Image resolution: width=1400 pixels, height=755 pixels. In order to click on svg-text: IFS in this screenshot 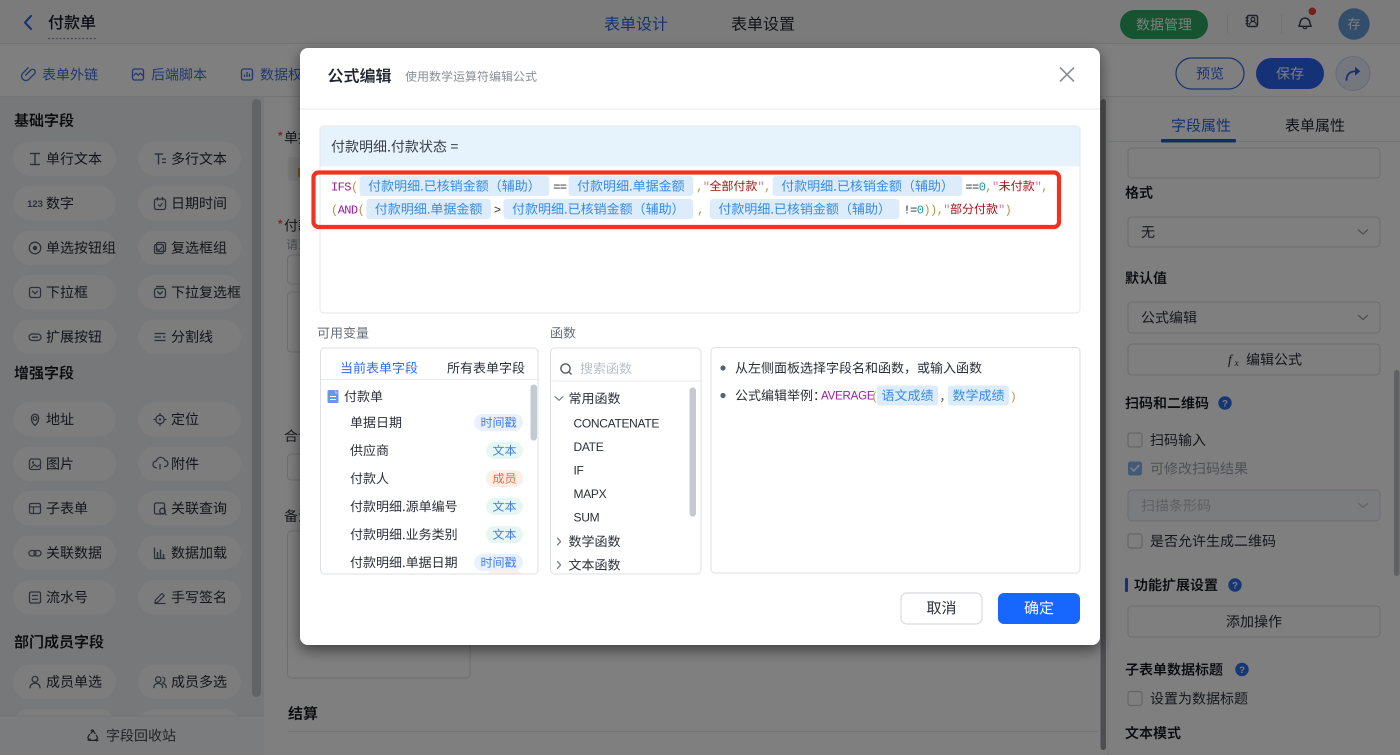, I will do `click(341, 187)`.